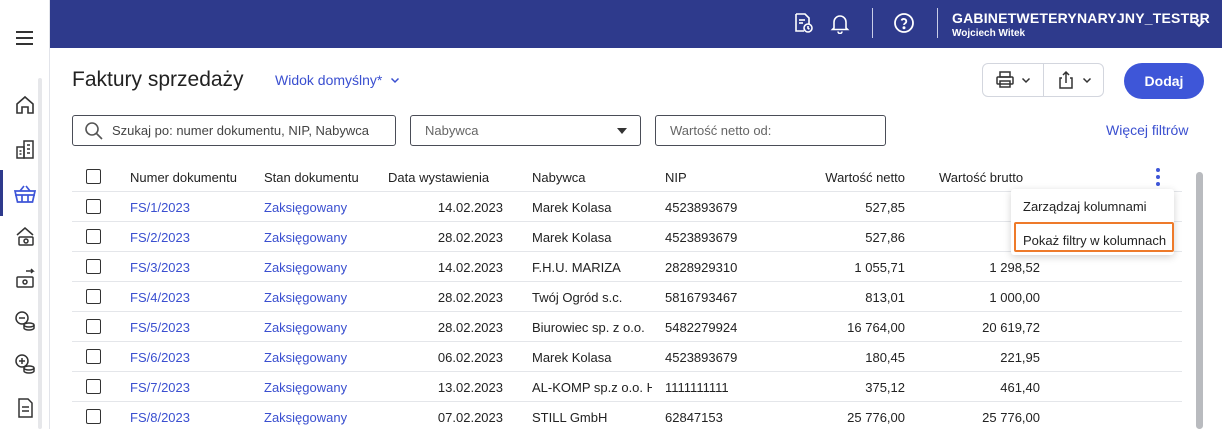  I want to click on buyer-name: Twój Ogród s.c., so click(577, 297).